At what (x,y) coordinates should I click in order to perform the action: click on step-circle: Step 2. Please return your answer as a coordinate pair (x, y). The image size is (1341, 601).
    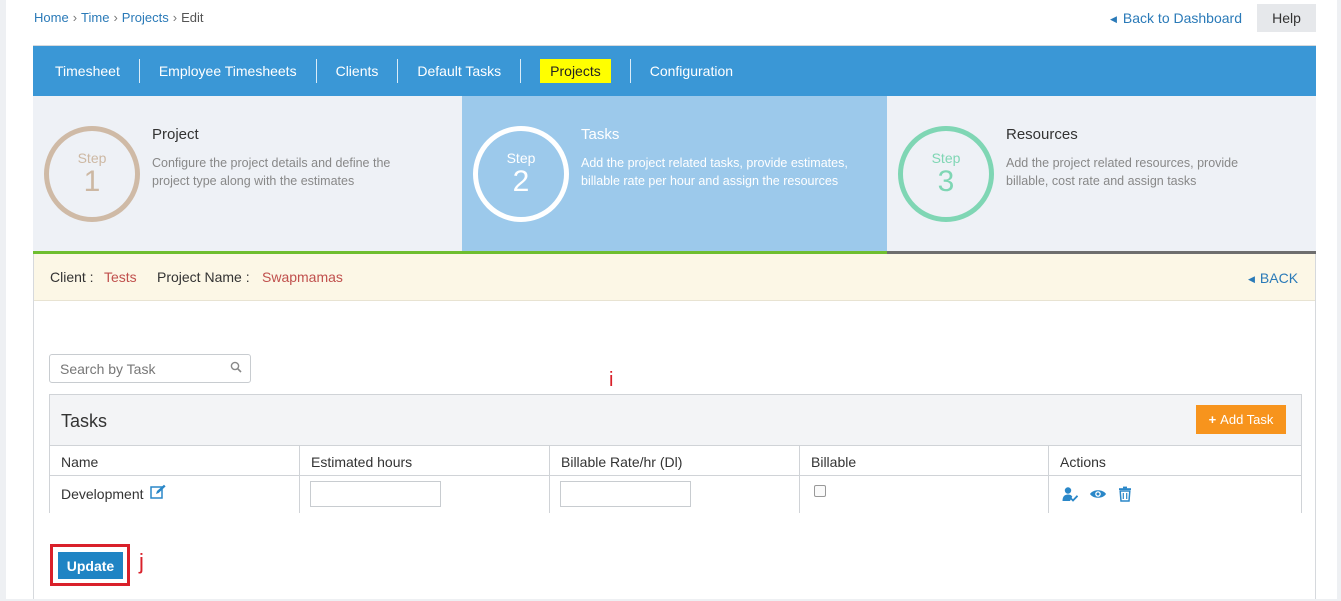
    Looking at the image, I should click on (521, 174).